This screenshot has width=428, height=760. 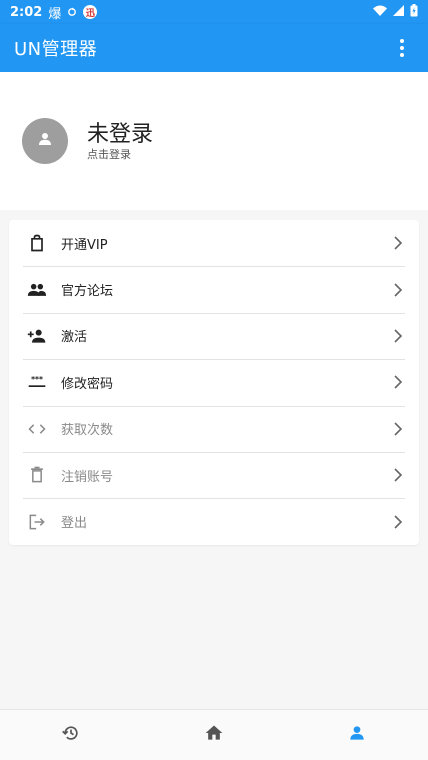 I want to click on home-icon, so click(x=214, y=735).